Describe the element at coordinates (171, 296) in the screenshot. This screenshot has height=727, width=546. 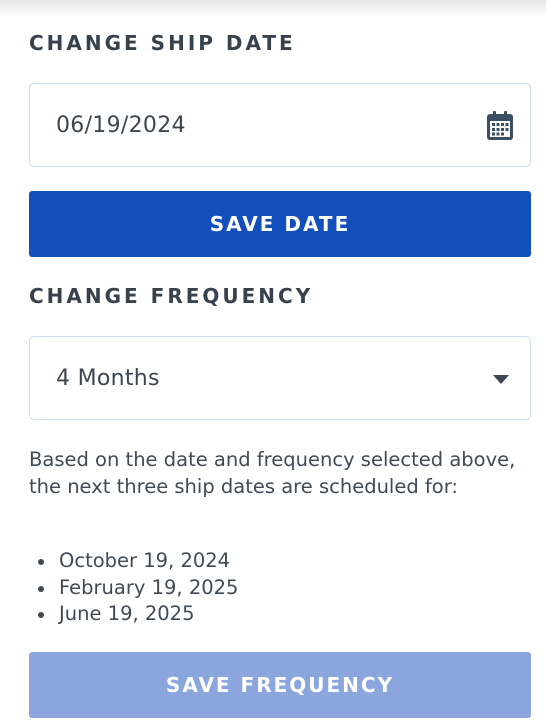
I see `frequency-heading: CHANGE FREQUENCY` at that location.